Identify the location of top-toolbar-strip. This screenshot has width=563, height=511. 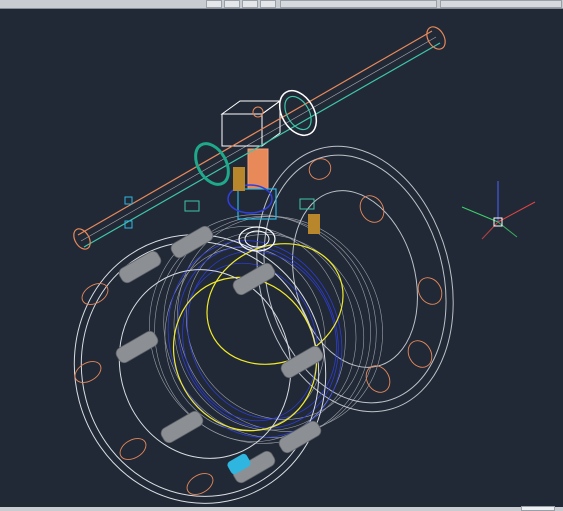
(281, 4).